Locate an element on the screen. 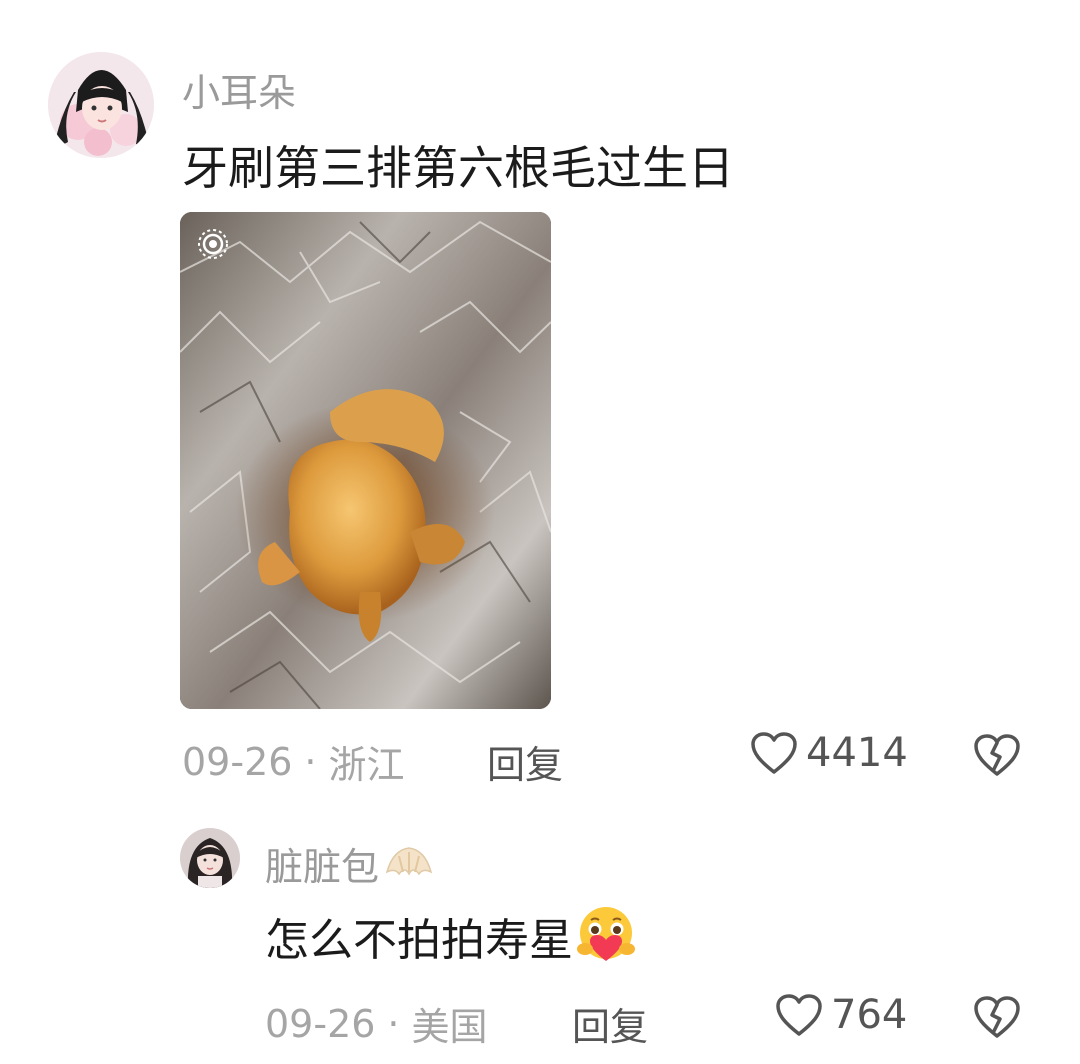 The height and width of the screenshot is (1064, 1080). like-button: 764 is located at coordinates (841, 1015).